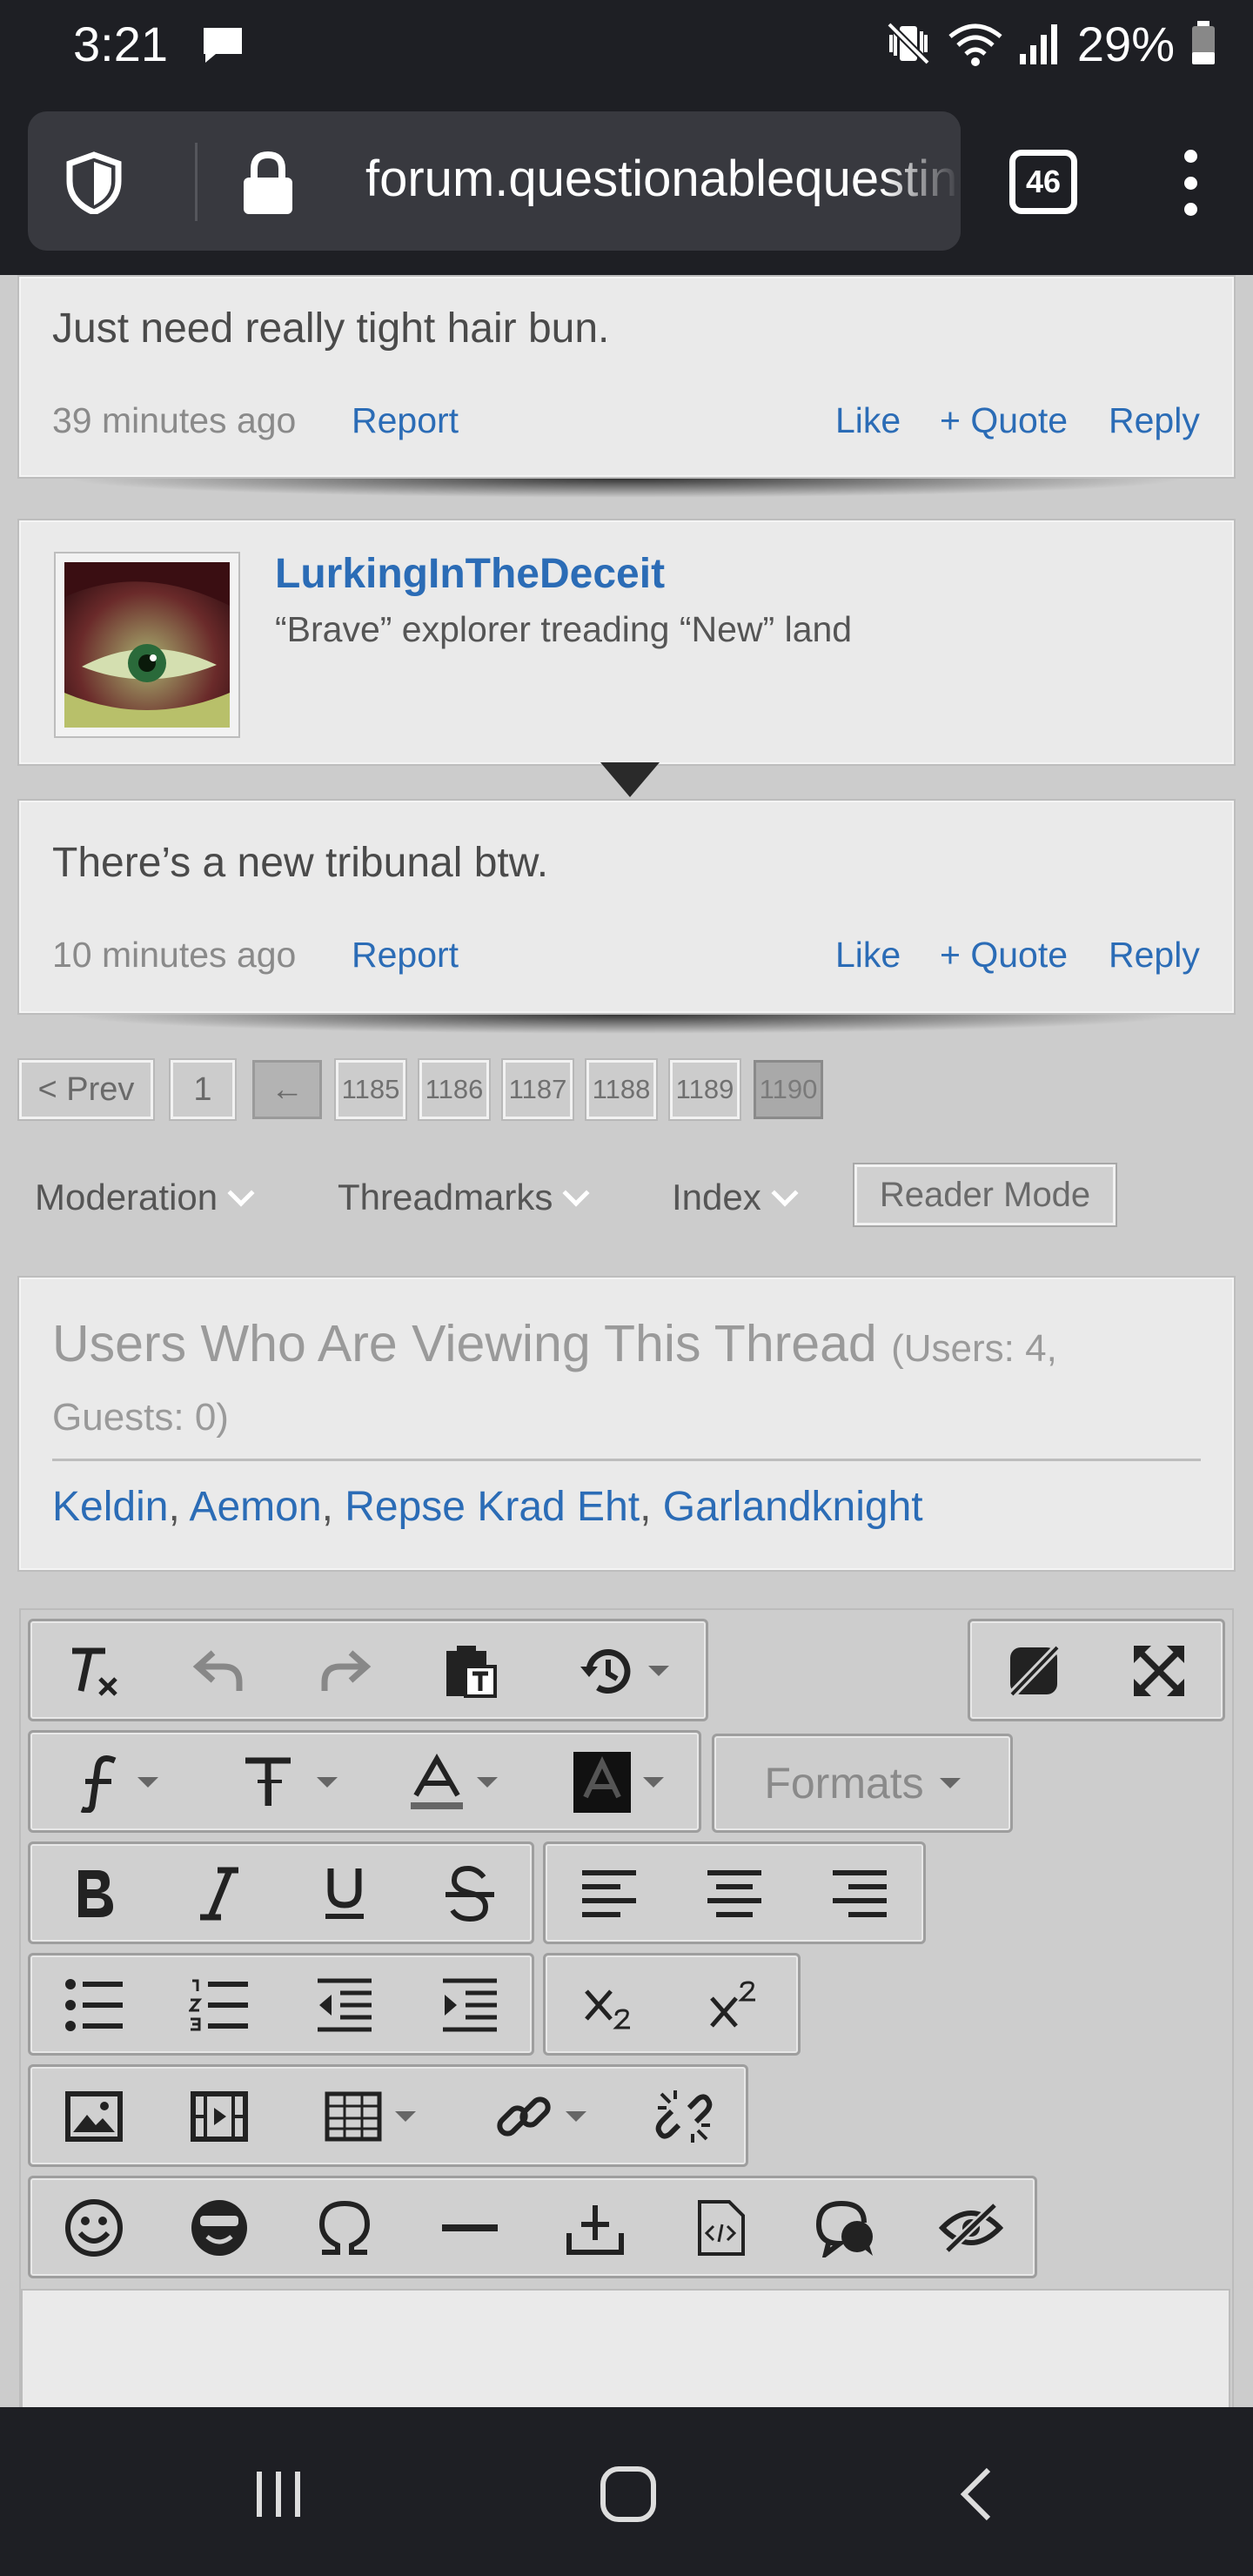  I want to click on message-input, so click(625, 2350).